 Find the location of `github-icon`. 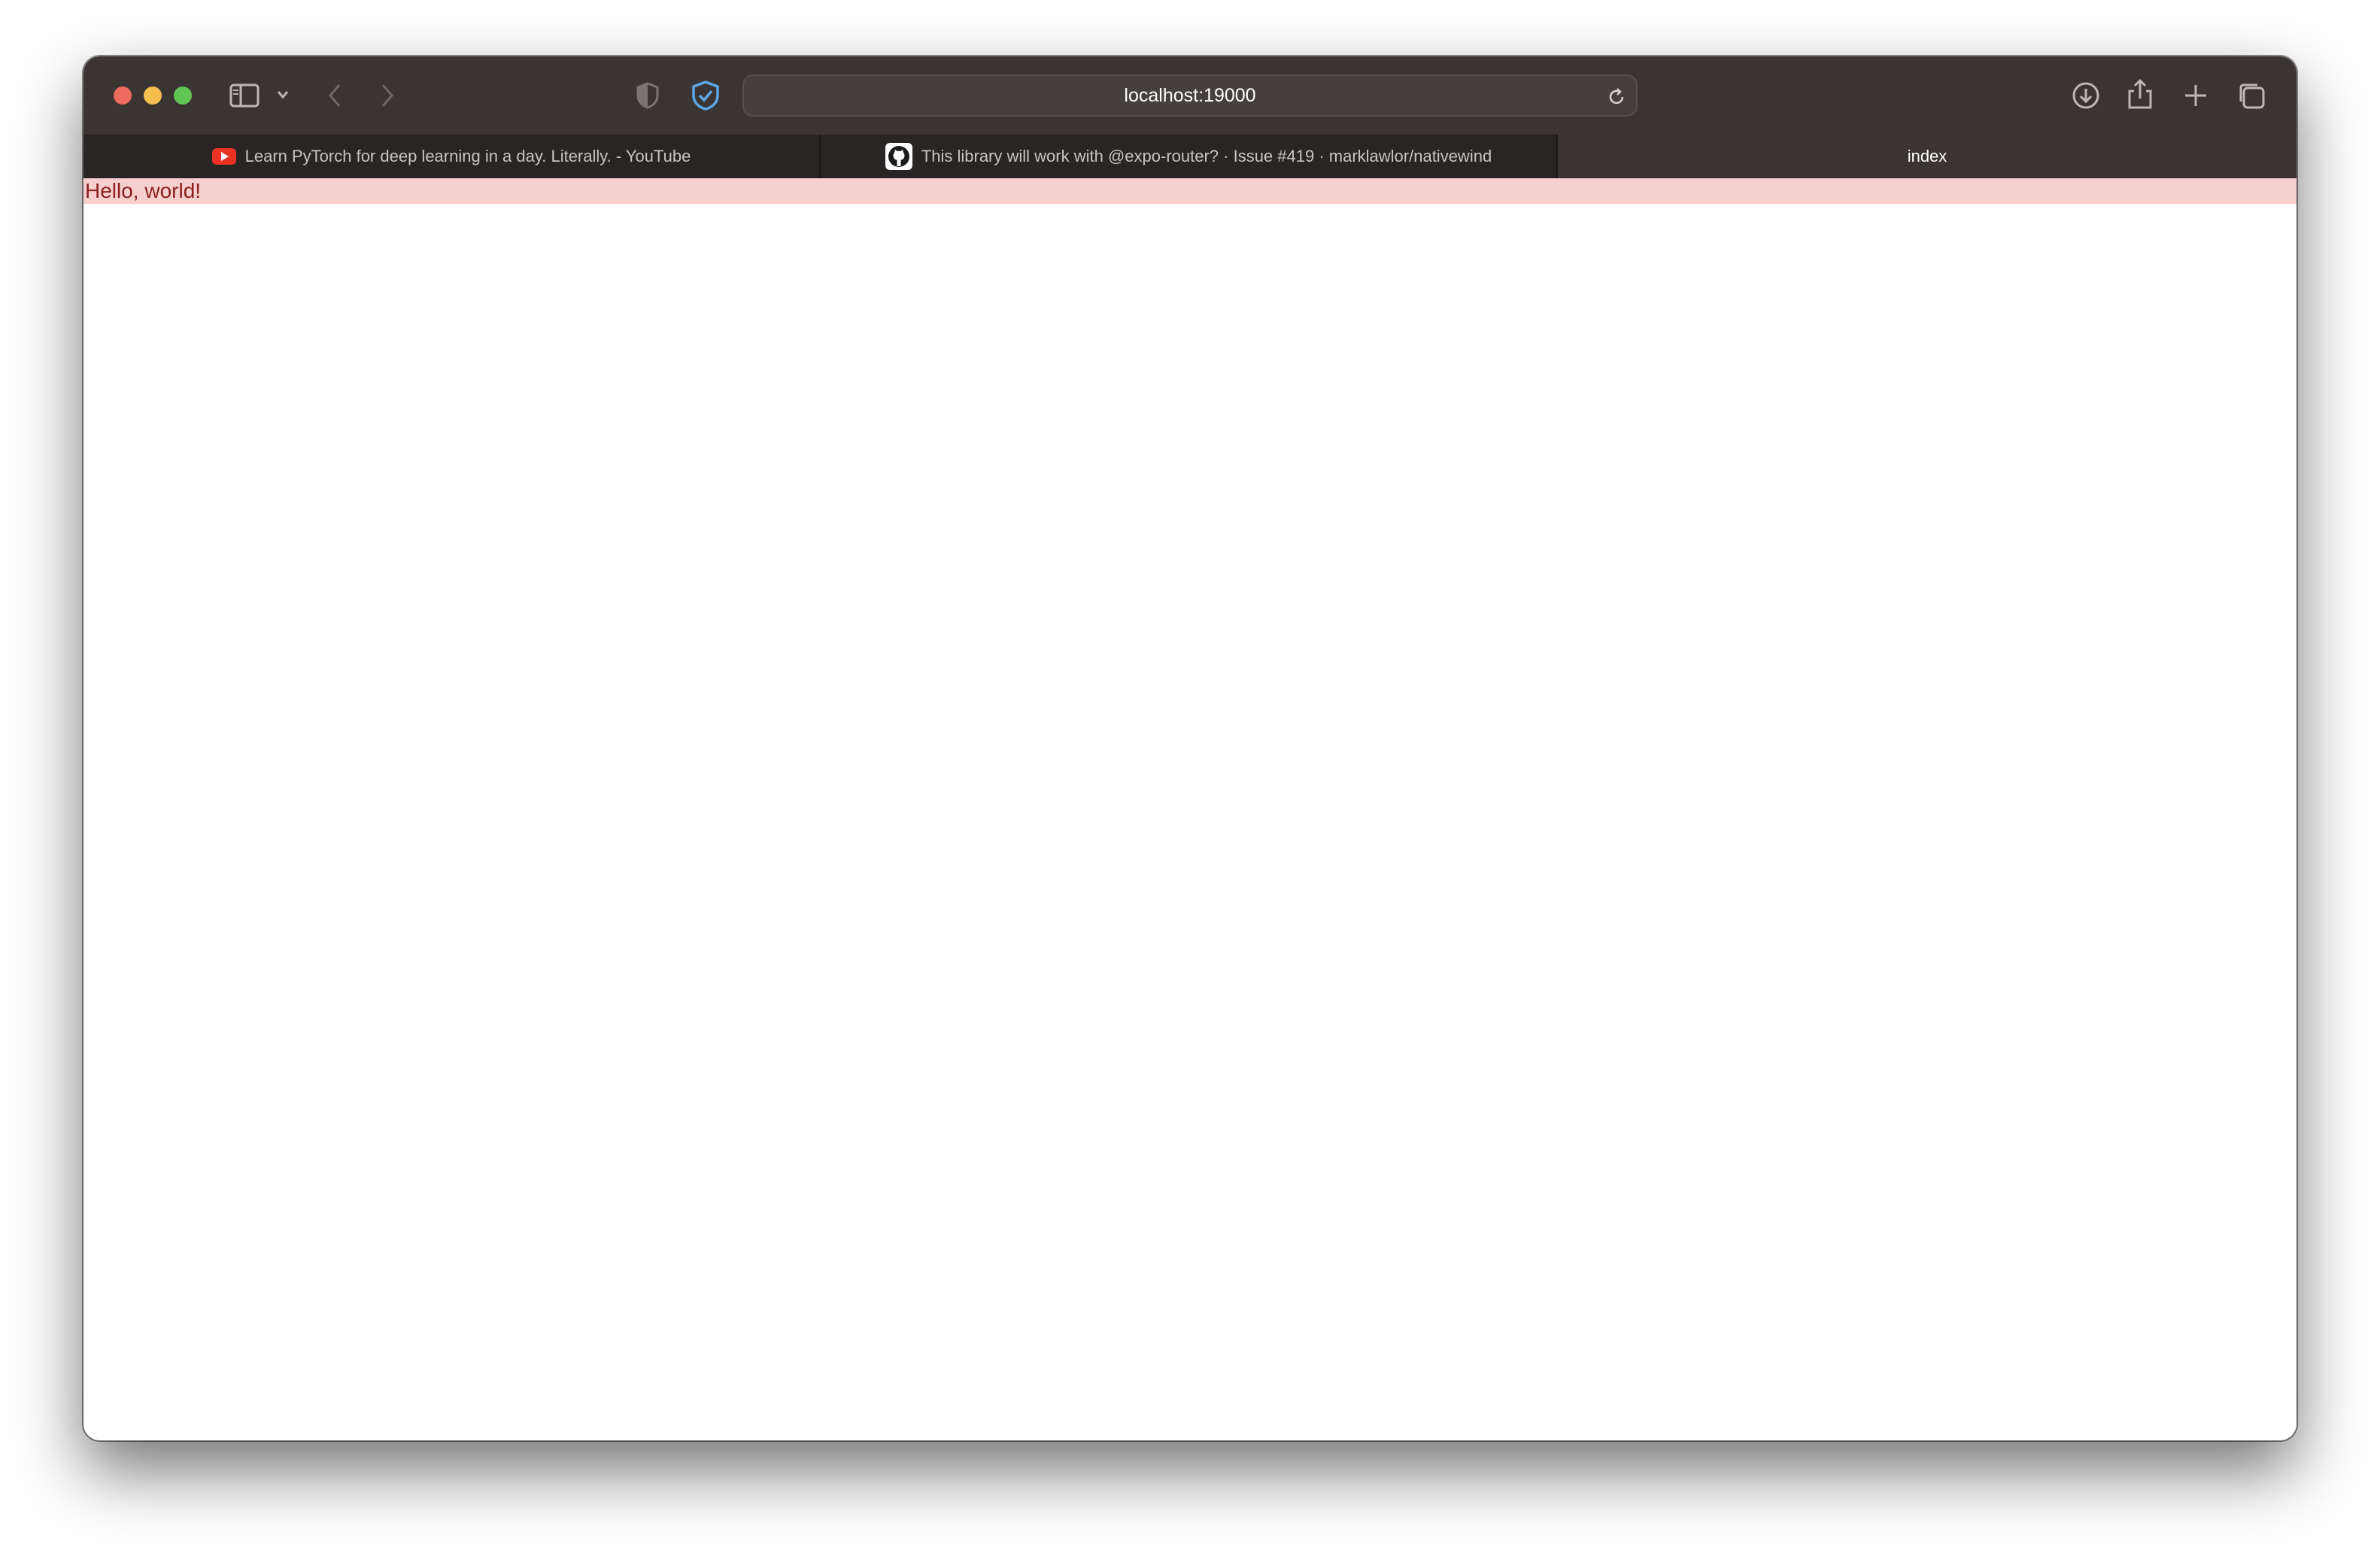

github-icon is located at coordinates (898, 157).